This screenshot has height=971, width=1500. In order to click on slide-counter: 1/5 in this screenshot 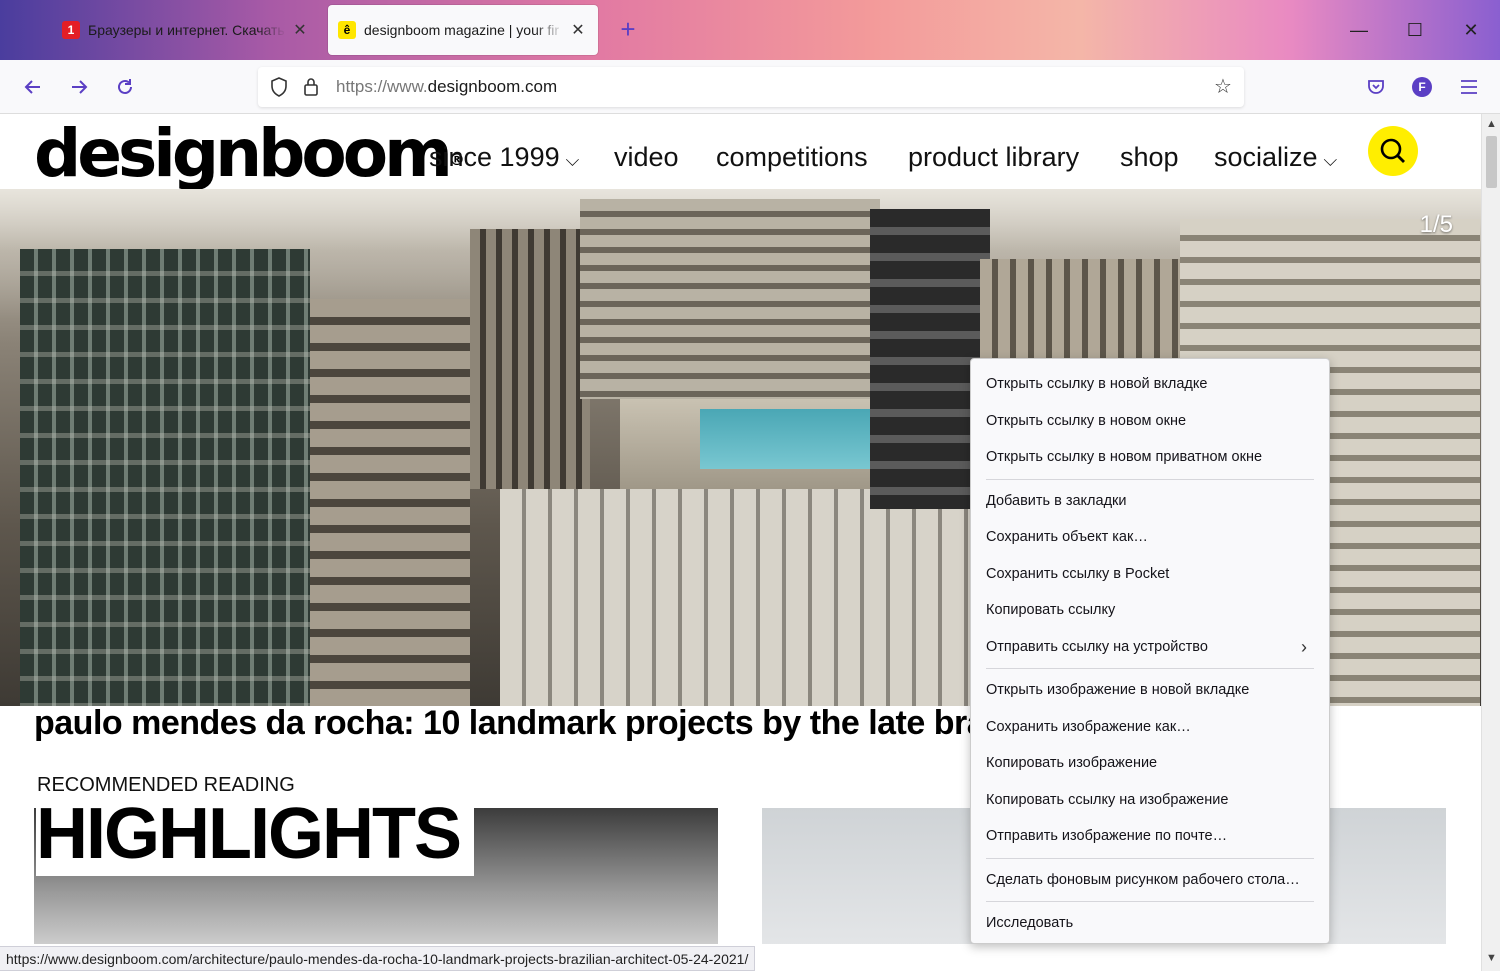, I will do `click(1436, 224)`.